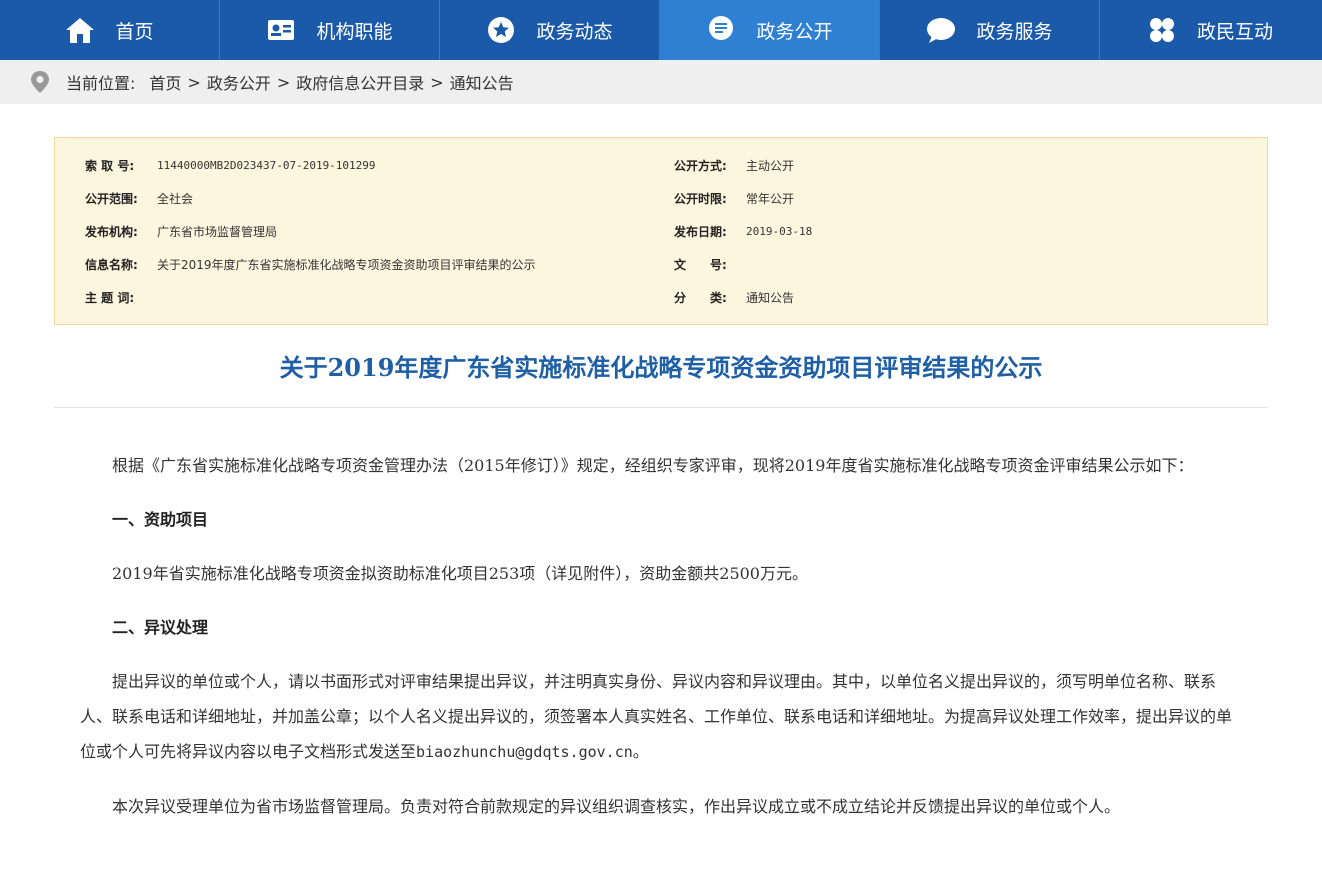  What do you see at coordinates (661, 407) in the screenshot?
I see `title-divider` at bounding box center [661, 407].